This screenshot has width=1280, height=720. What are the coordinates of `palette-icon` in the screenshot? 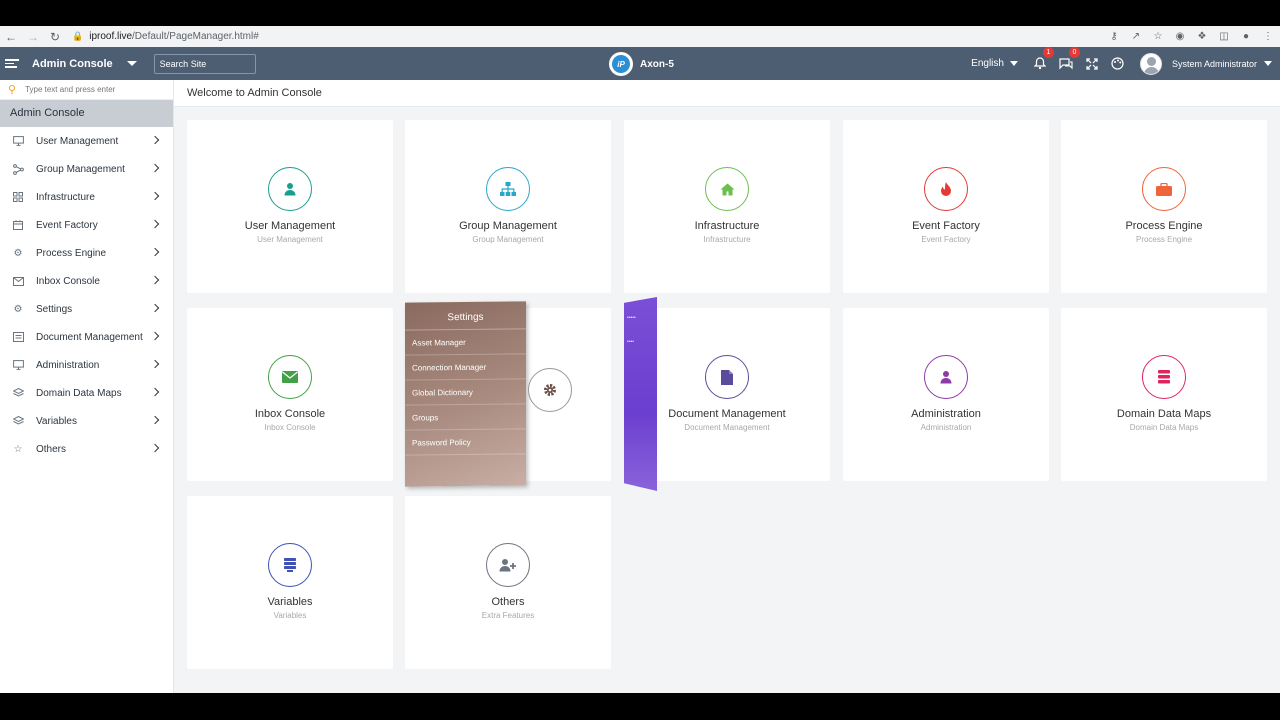 It's located at (1118, 64).